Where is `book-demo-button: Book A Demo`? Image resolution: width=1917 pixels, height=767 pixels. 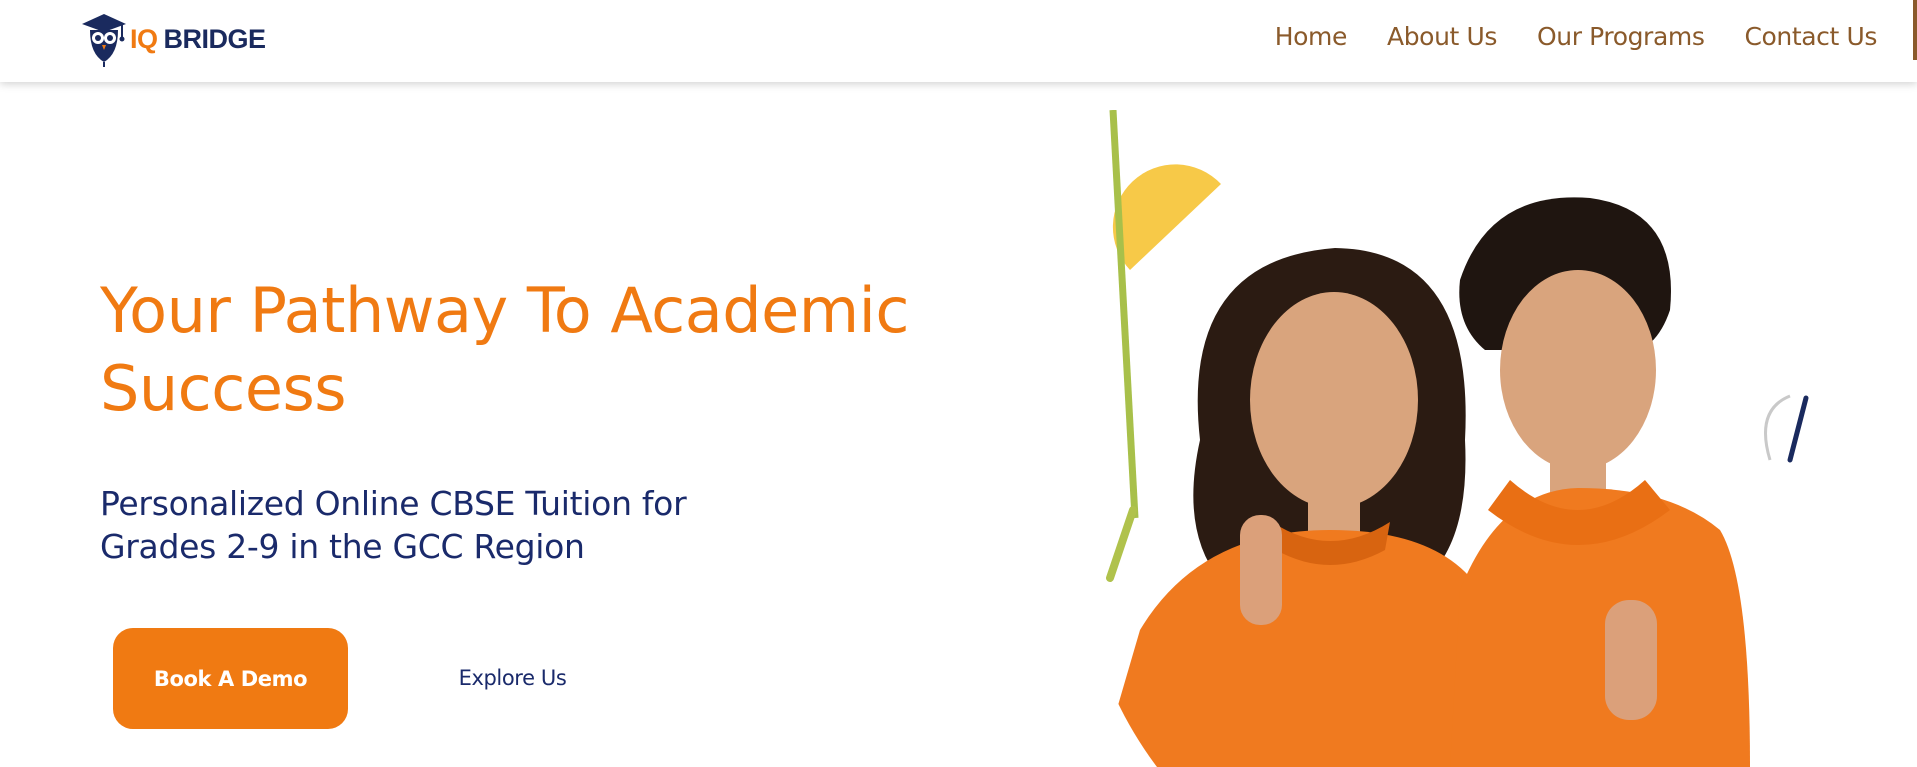 book-demo-button: Book A Demo is located at coordinates (230, 678).